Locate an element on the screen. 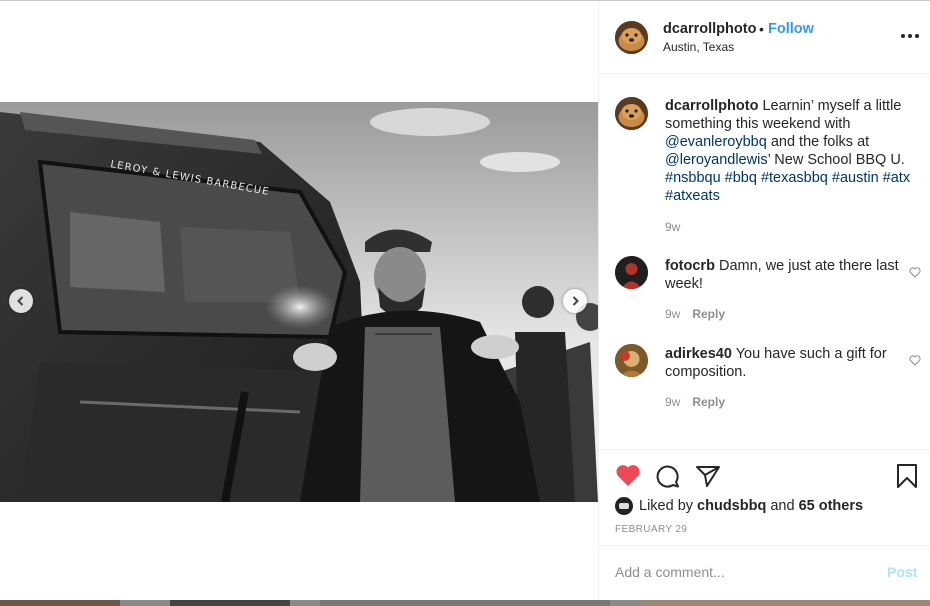  caption-time: 9w is located at coordinates (672, 227).